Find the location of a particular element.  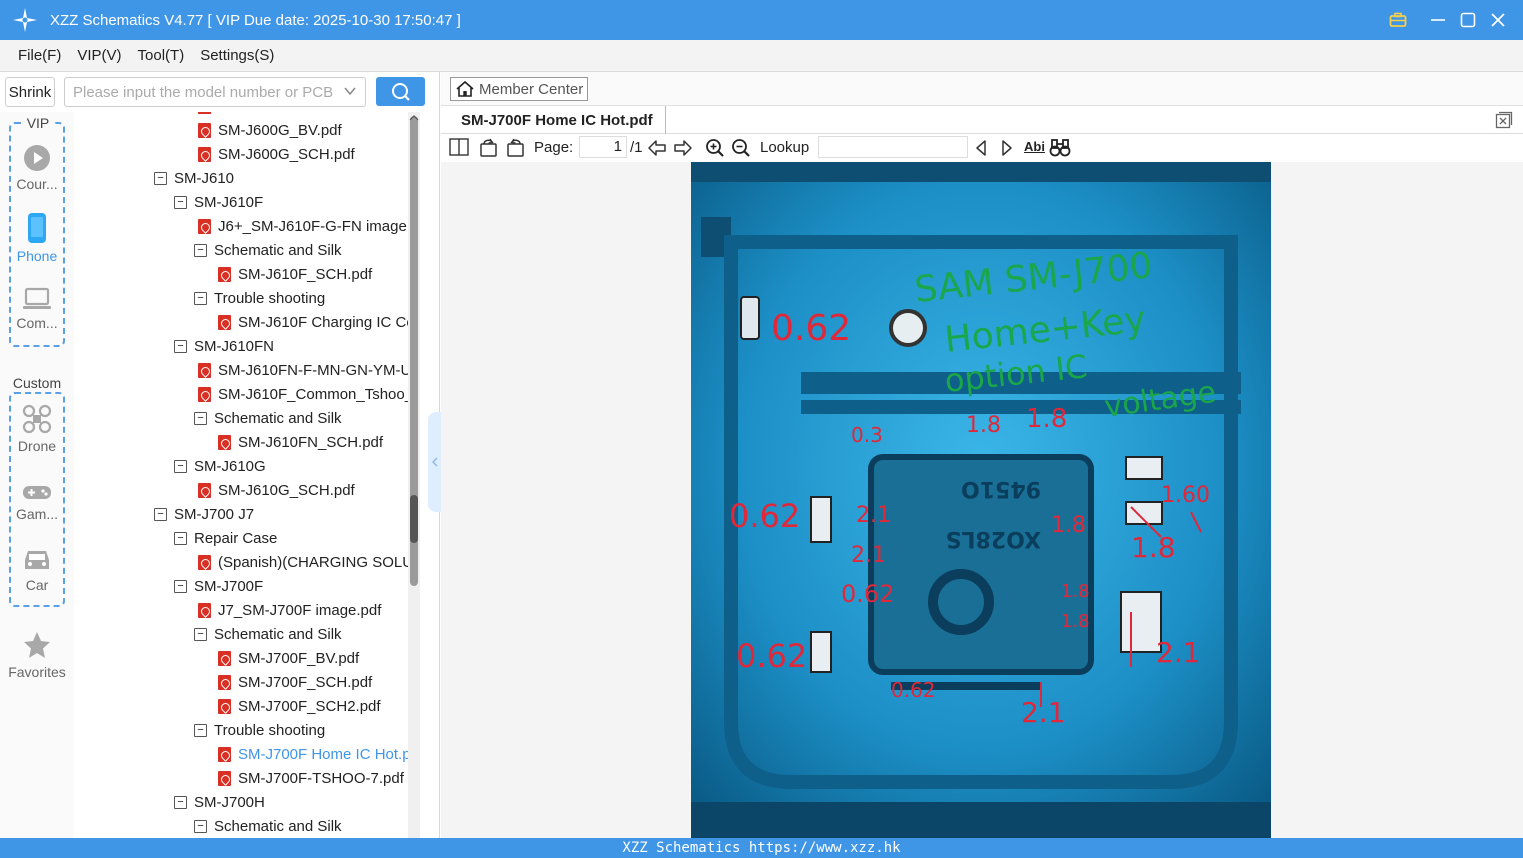

minimize-button is located at coordinates (1438, 20).